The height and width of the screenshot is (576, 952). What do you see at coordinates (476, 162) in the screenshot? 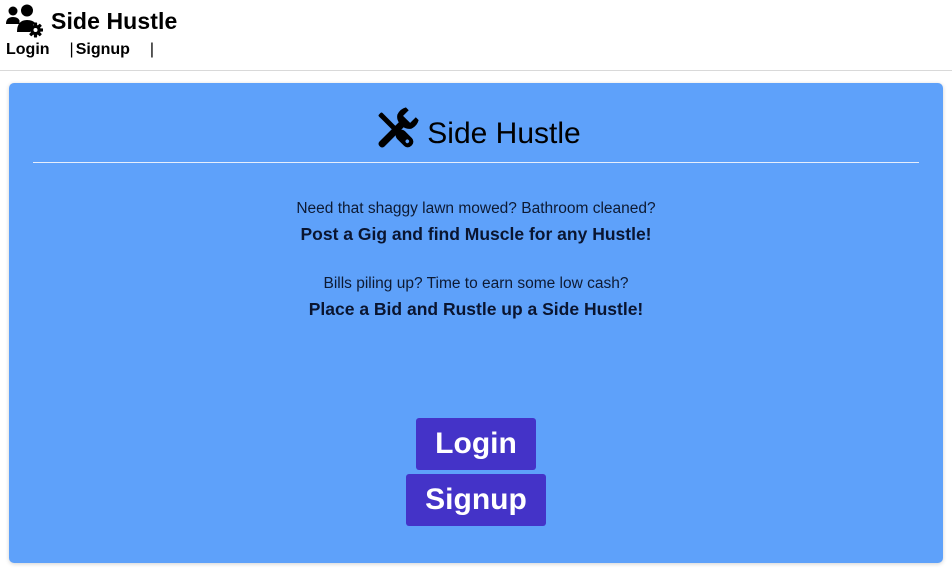
I see `divider` at bounding box center [476, 162].